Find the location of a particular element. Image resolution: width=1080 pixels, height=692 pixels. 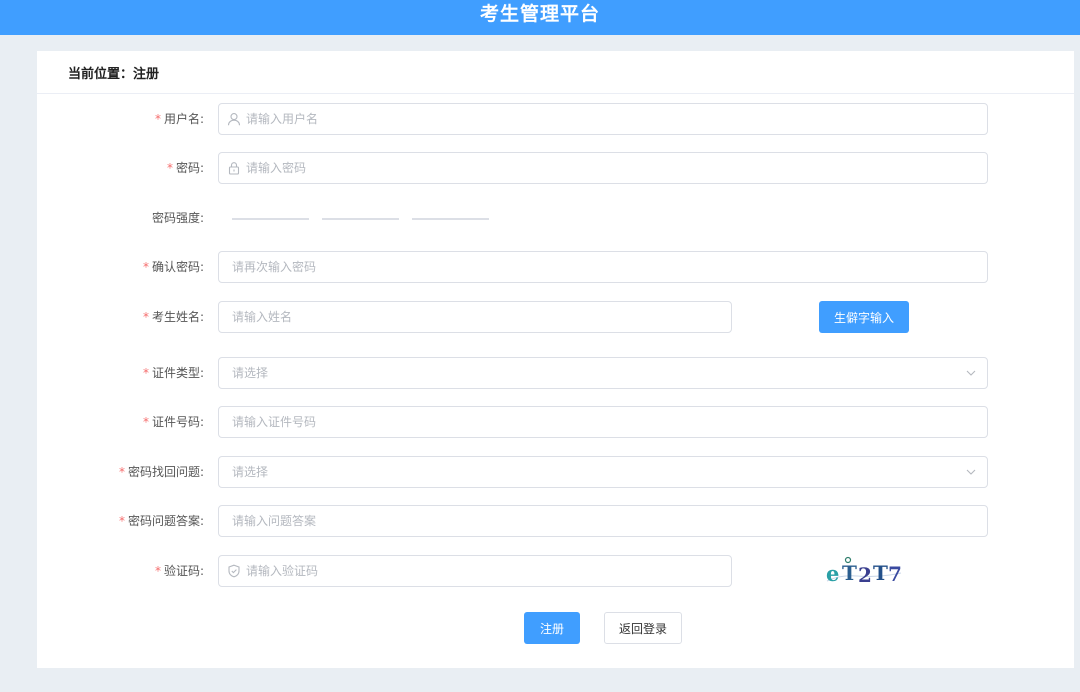

security-question-input is located at coordinates (609, 472).